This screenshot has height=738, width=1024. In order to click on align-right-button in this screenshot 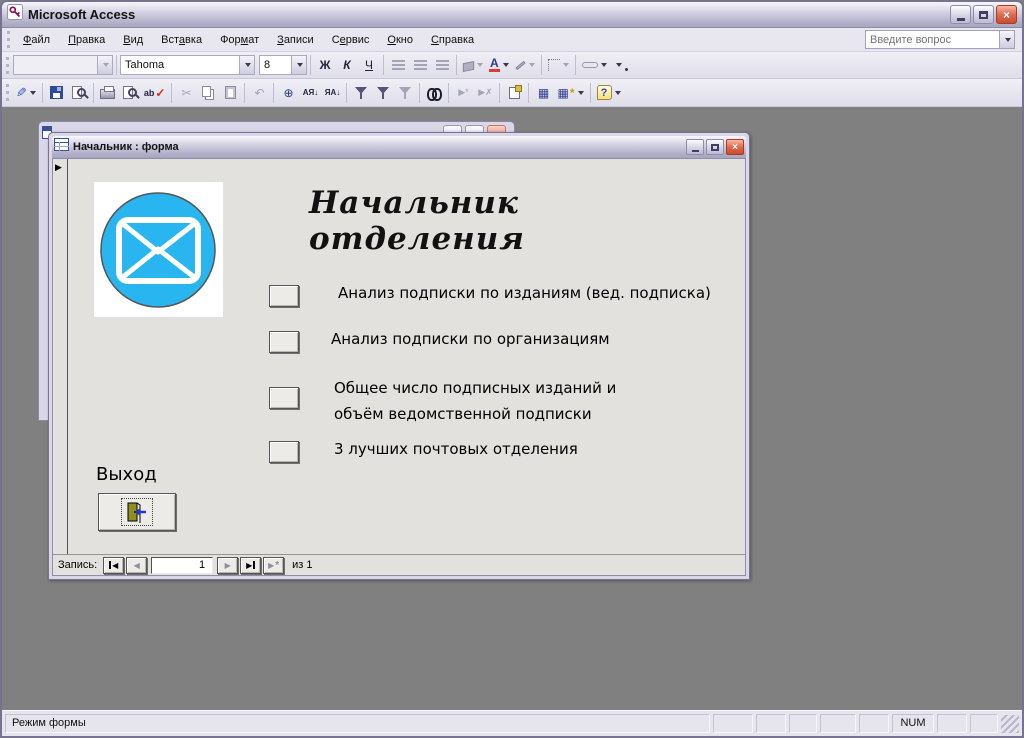, I will do `click(442, 65)`.